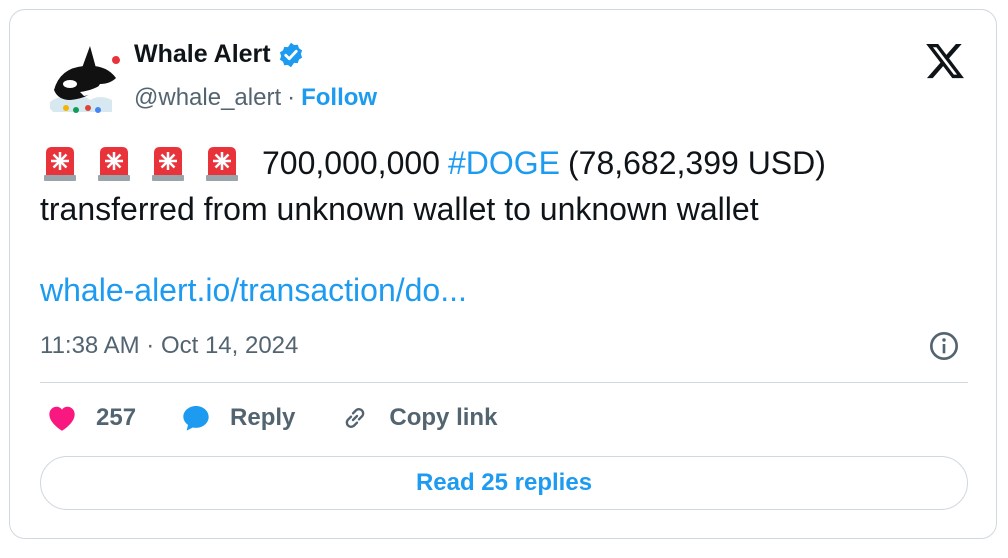 This screenshot has height=558, width=1008. What do you see at coordinates (504, 483) in the screenshot?
I see `read-replies-button: Read 25 replies` at bounding box center [504, 483].